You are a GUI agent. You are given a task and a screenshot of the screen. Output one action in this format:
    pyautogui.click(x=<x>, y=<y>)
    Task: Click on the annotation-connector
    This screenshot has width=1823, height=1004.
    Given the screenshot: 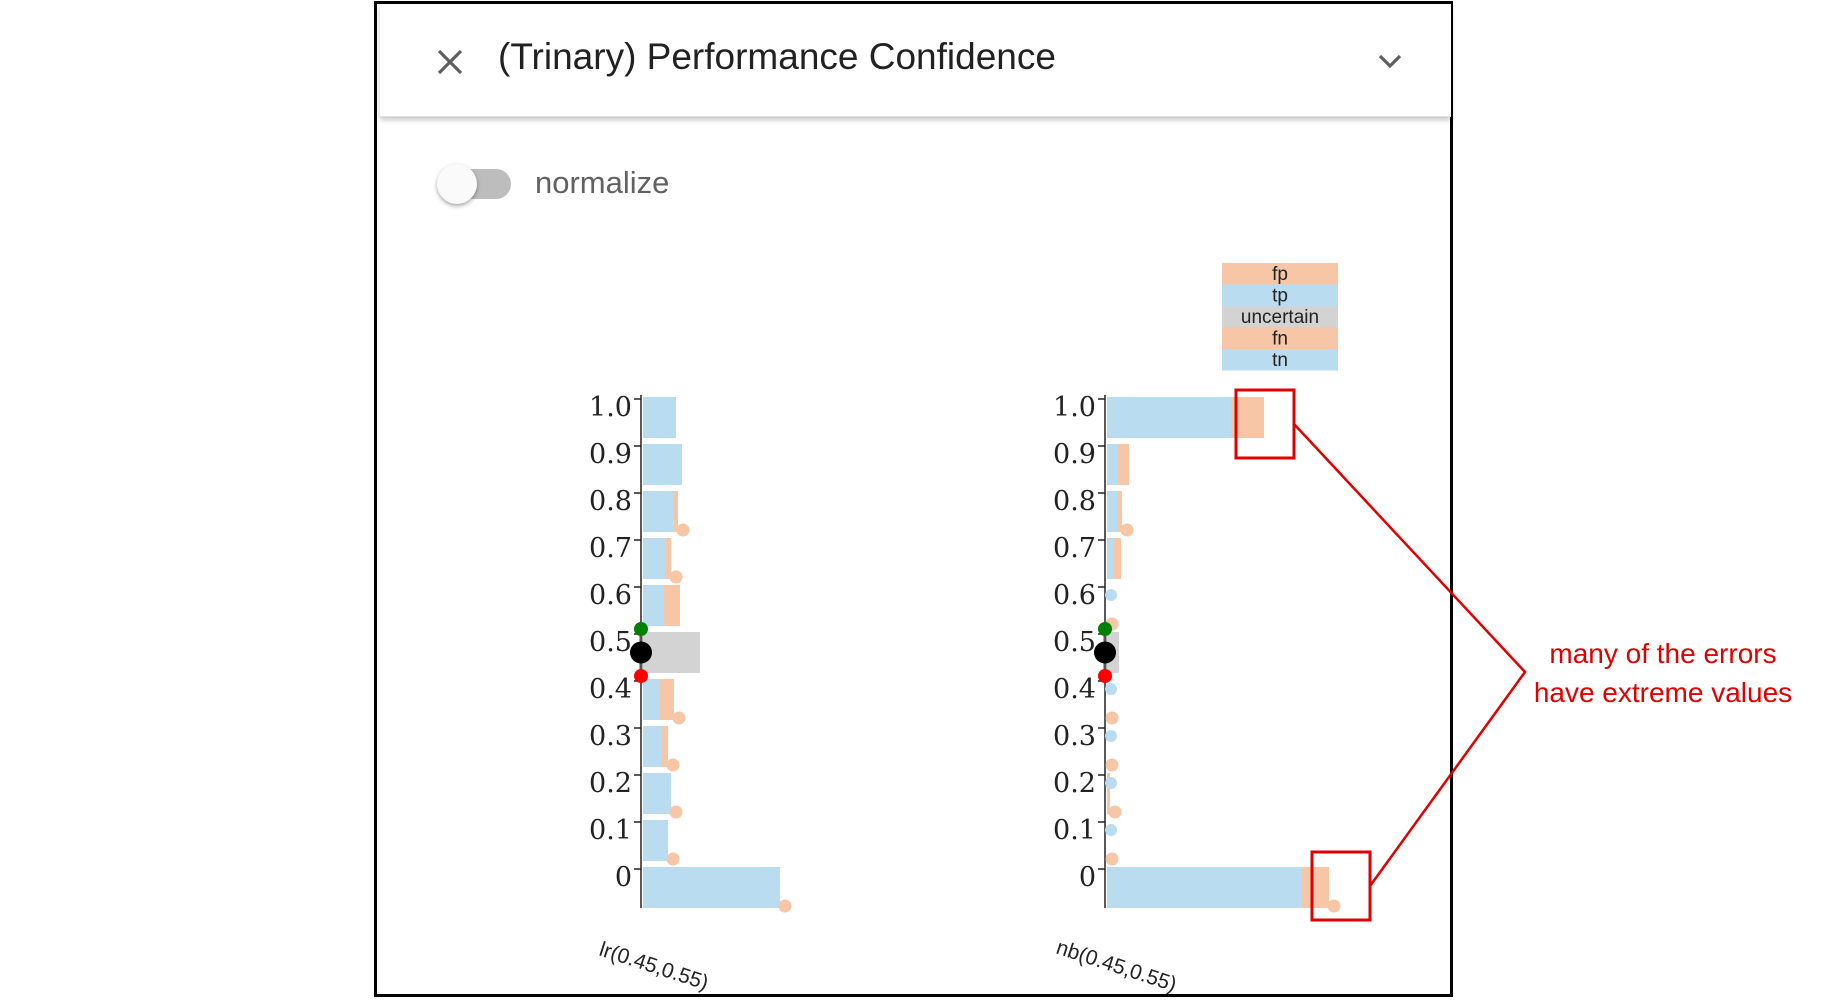 What is the action you would take?
    pyautogui.click(x=1410, y=655)
    